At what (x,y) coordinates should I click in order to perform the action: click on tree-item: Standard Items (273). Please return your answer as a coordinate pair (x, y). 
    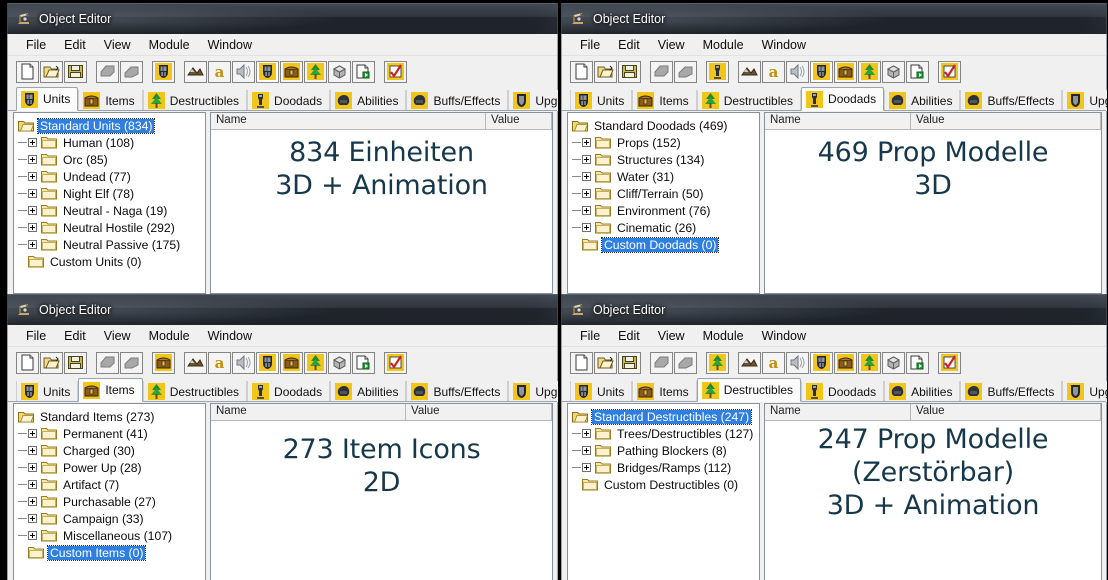
    Looking at the image, I should click on (111, 416).